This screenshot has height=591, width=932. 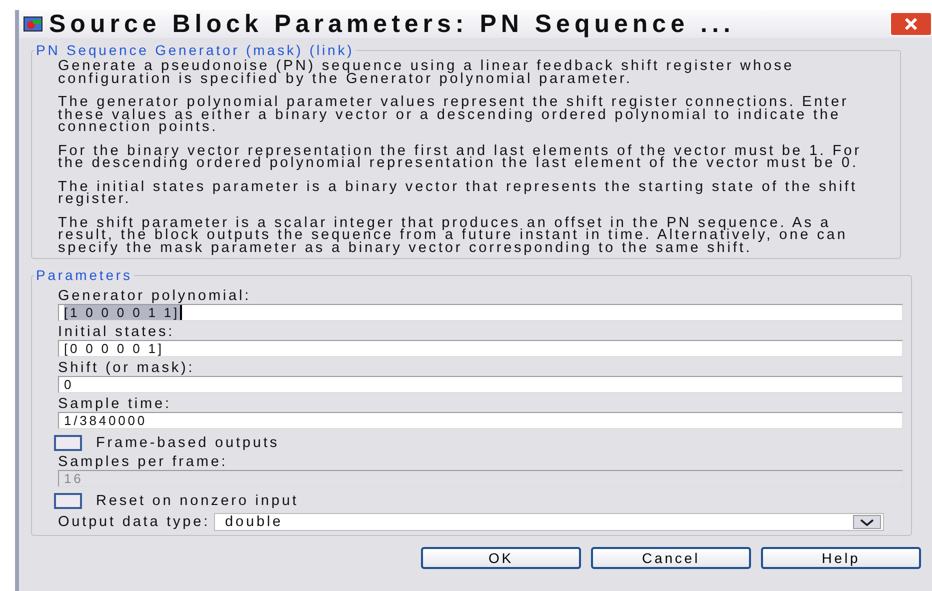 I want to click on field-label: Initial states:, so click(x=117, y=332).